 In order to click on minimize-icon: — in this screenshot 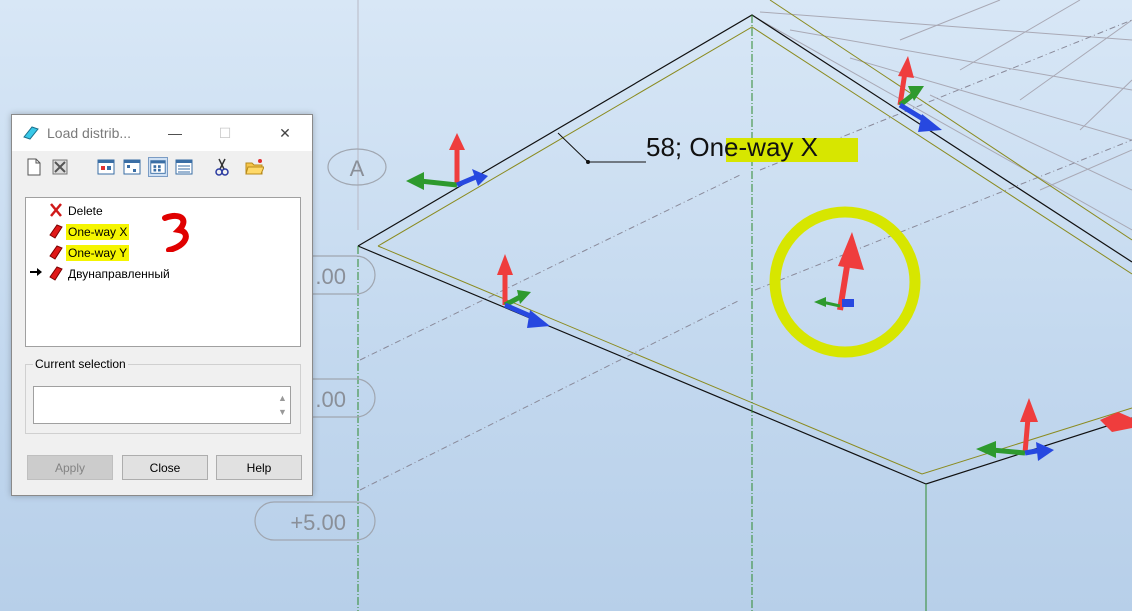, I will do `click(175, 133)`.